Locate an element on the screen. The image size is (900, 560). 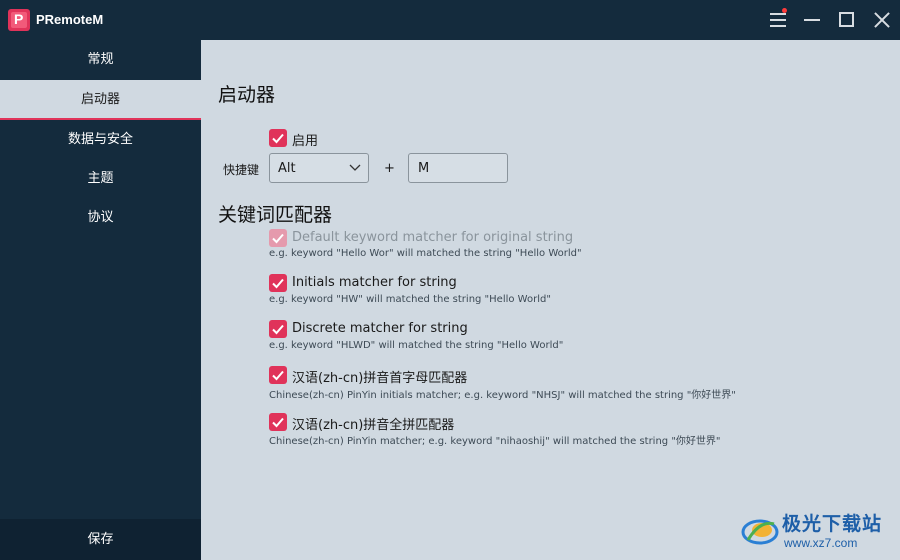
watermark-logo-icon is located at coordinates (760, 532).